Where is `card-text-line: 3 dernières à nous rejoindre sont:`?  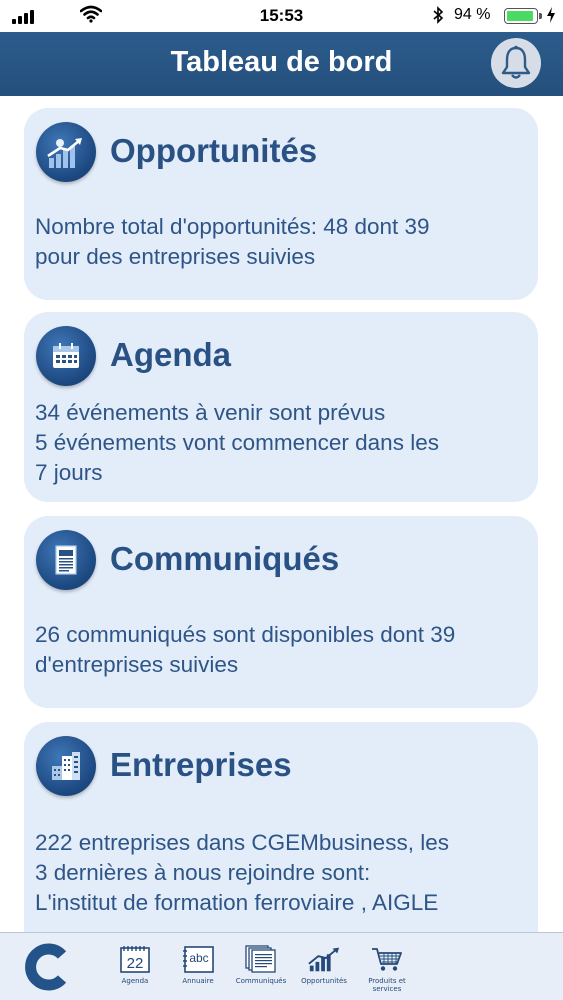
card-text-line: 3 dernières à nous rejoindre sont: is located at coordinates (203, 872).